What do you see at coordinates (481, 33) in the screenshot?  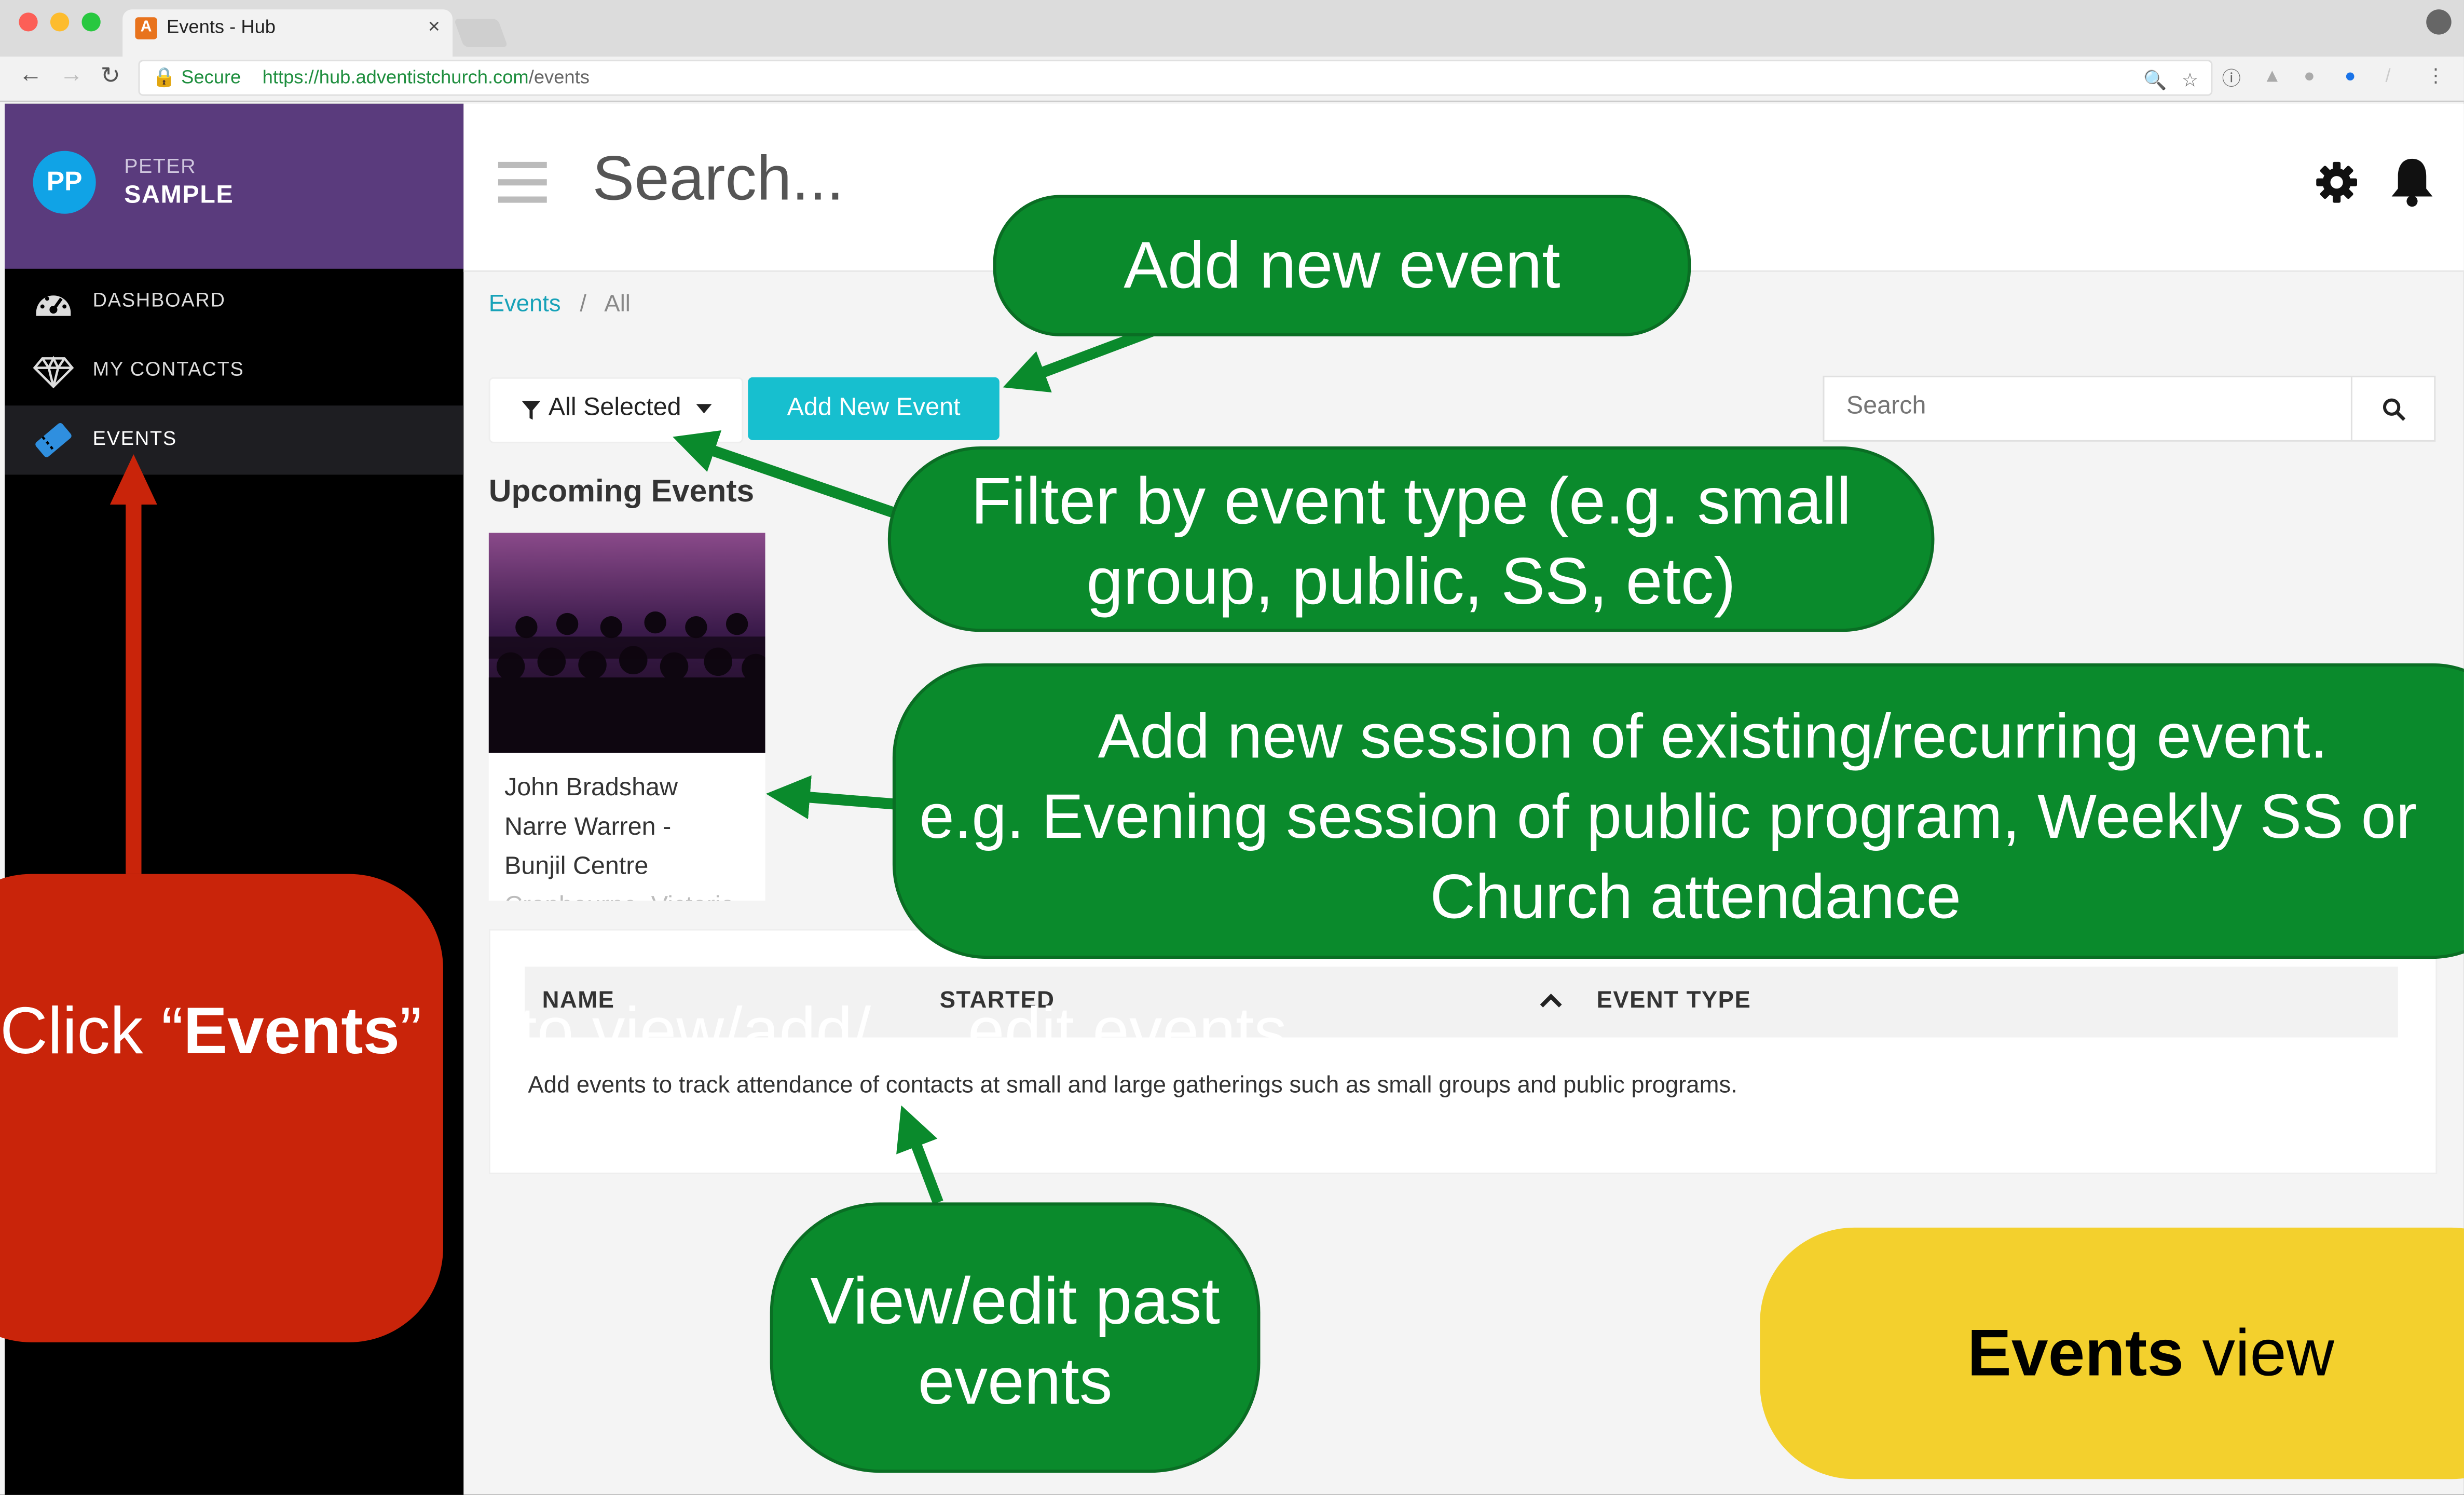 I see `new-tab-button` at bounding box center [481, 33].